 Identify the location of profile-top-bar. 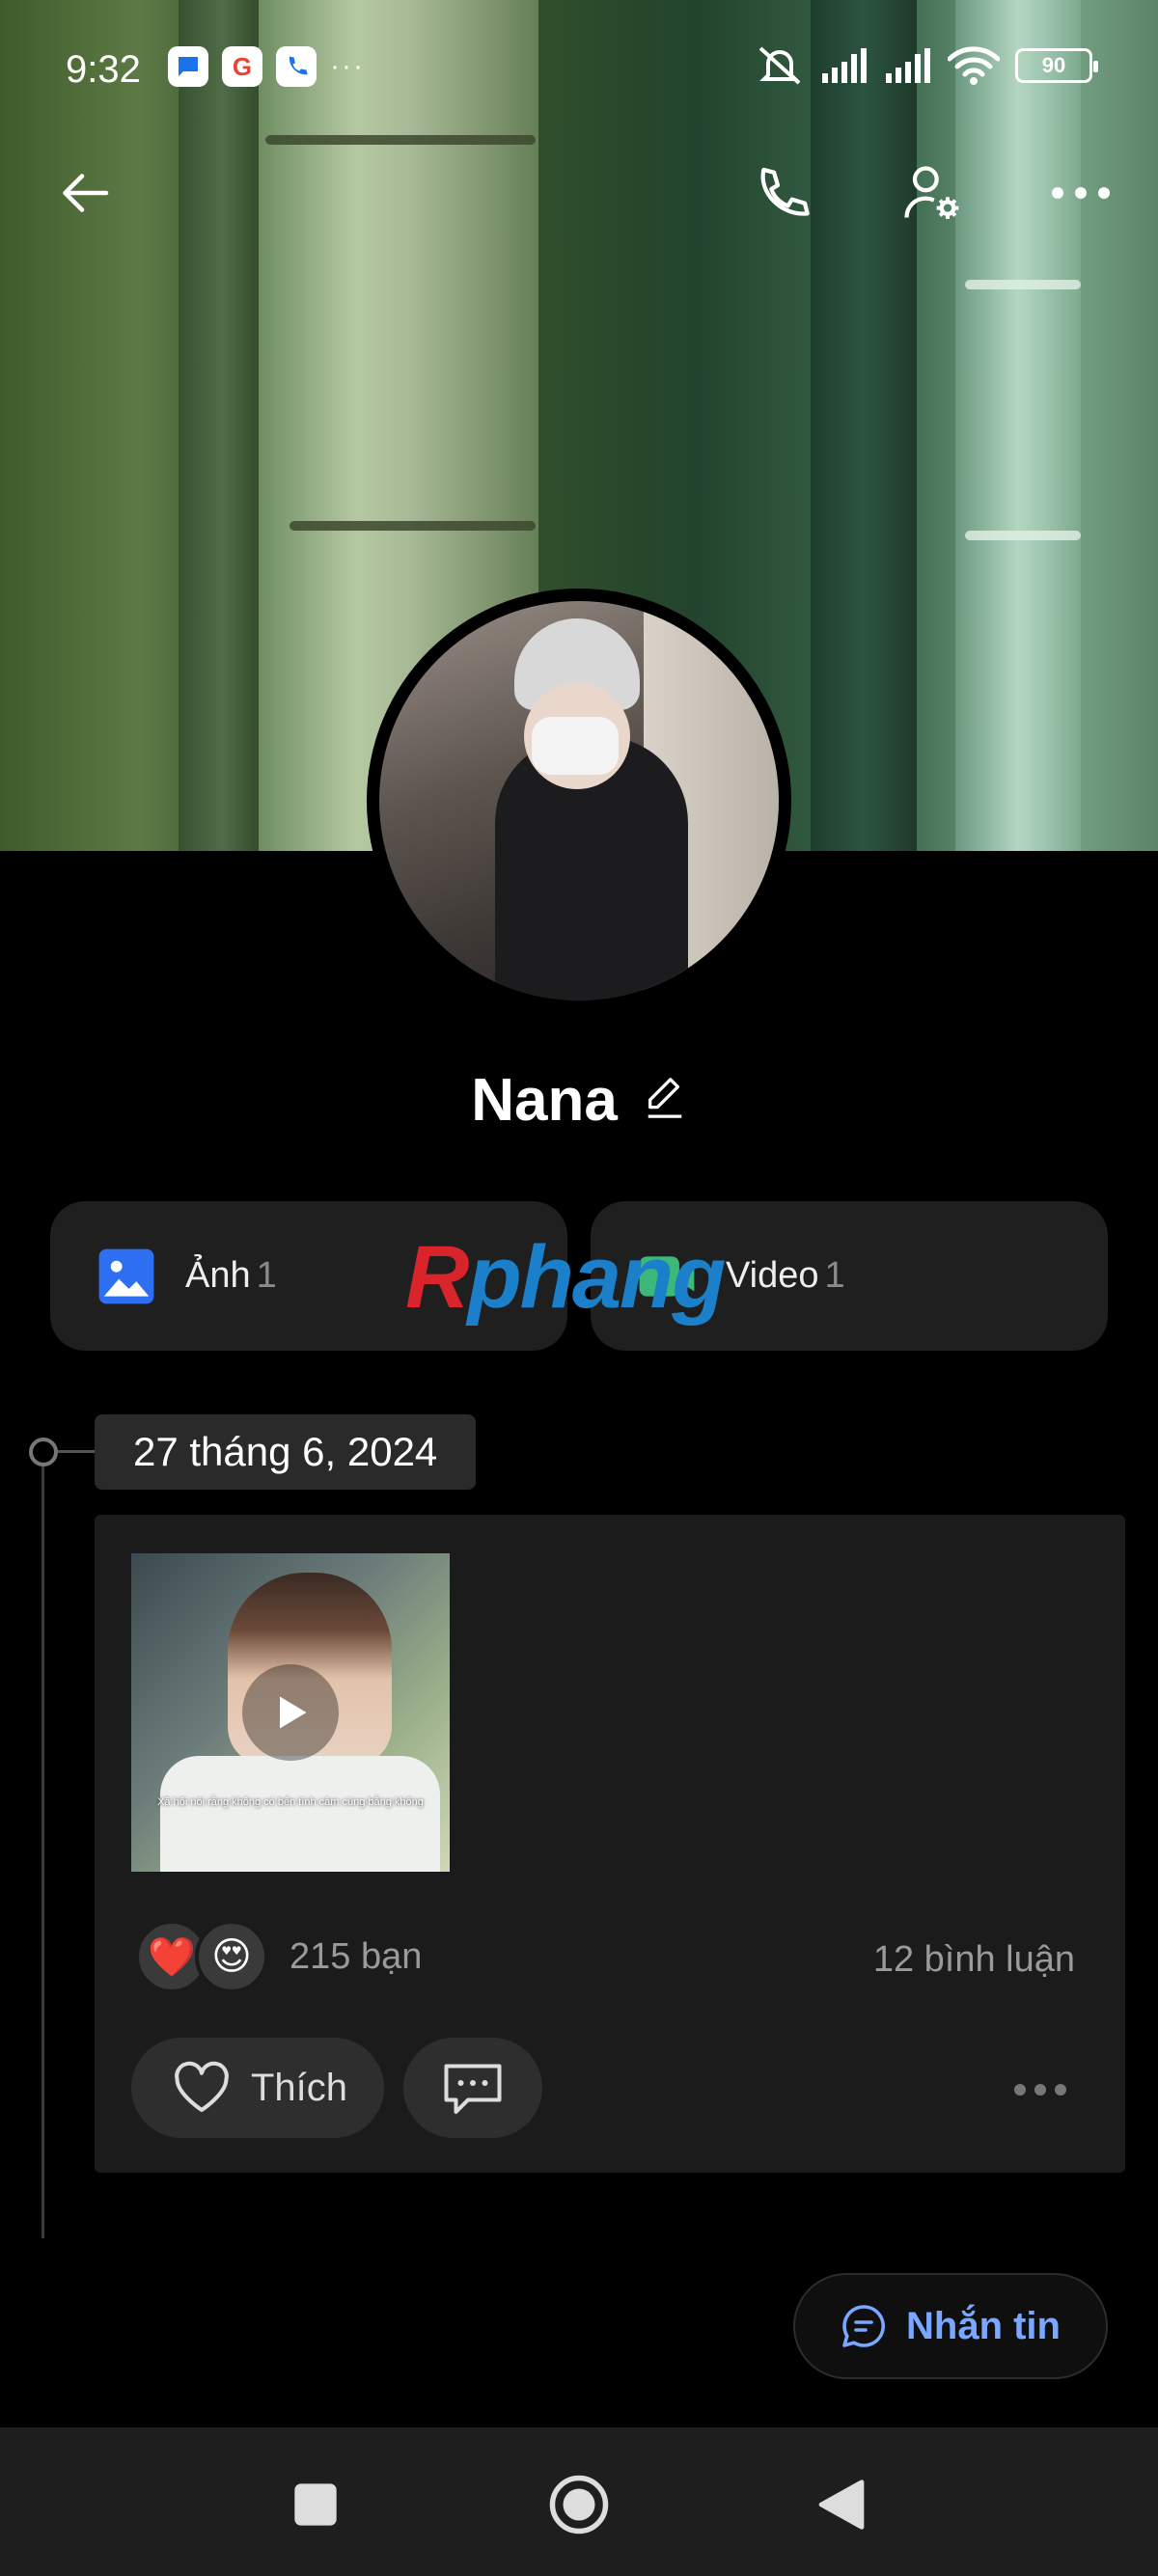
(579, 193).